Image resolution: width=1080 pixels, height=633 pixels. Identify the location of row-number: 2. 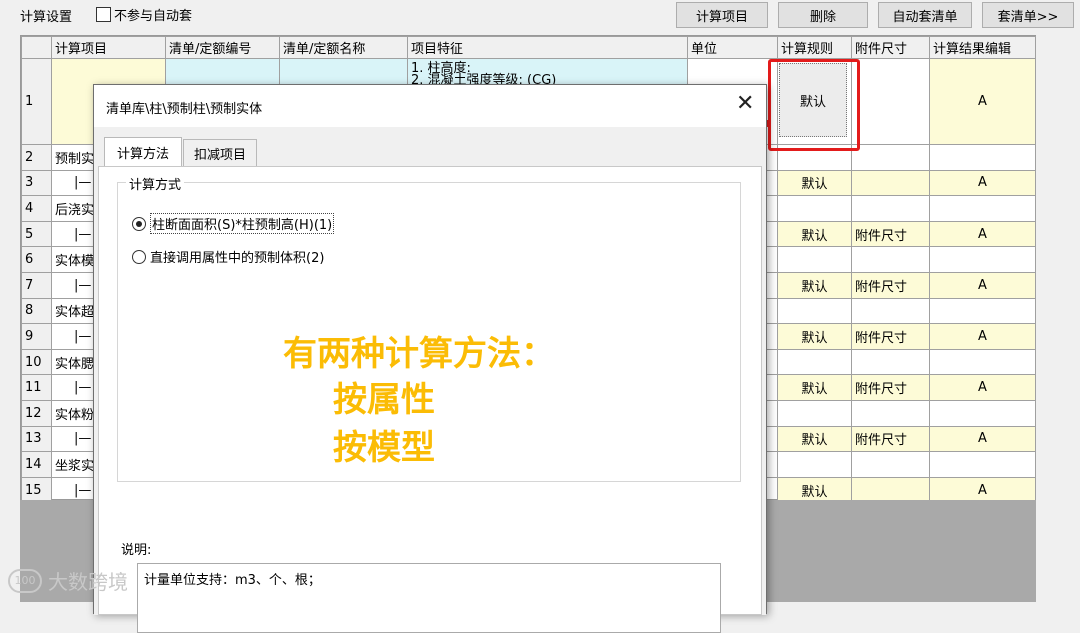
(36, 157).